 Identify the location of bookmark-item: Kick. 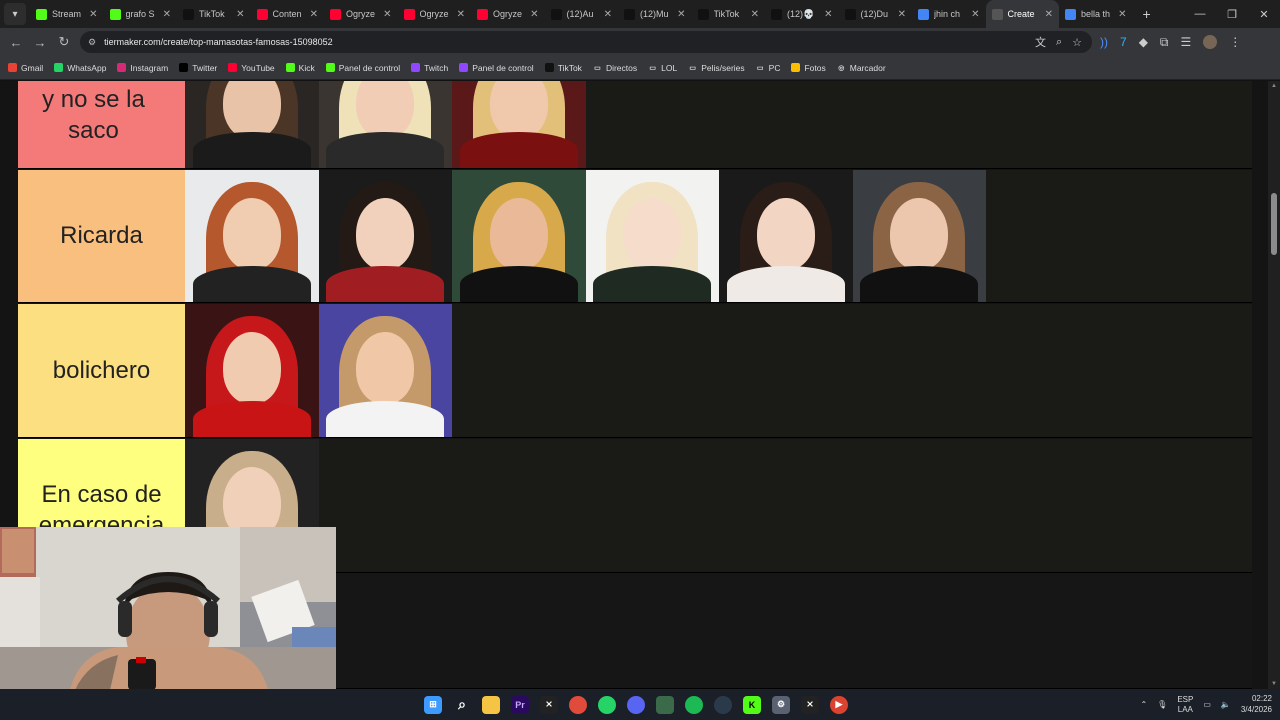
(300, 68).